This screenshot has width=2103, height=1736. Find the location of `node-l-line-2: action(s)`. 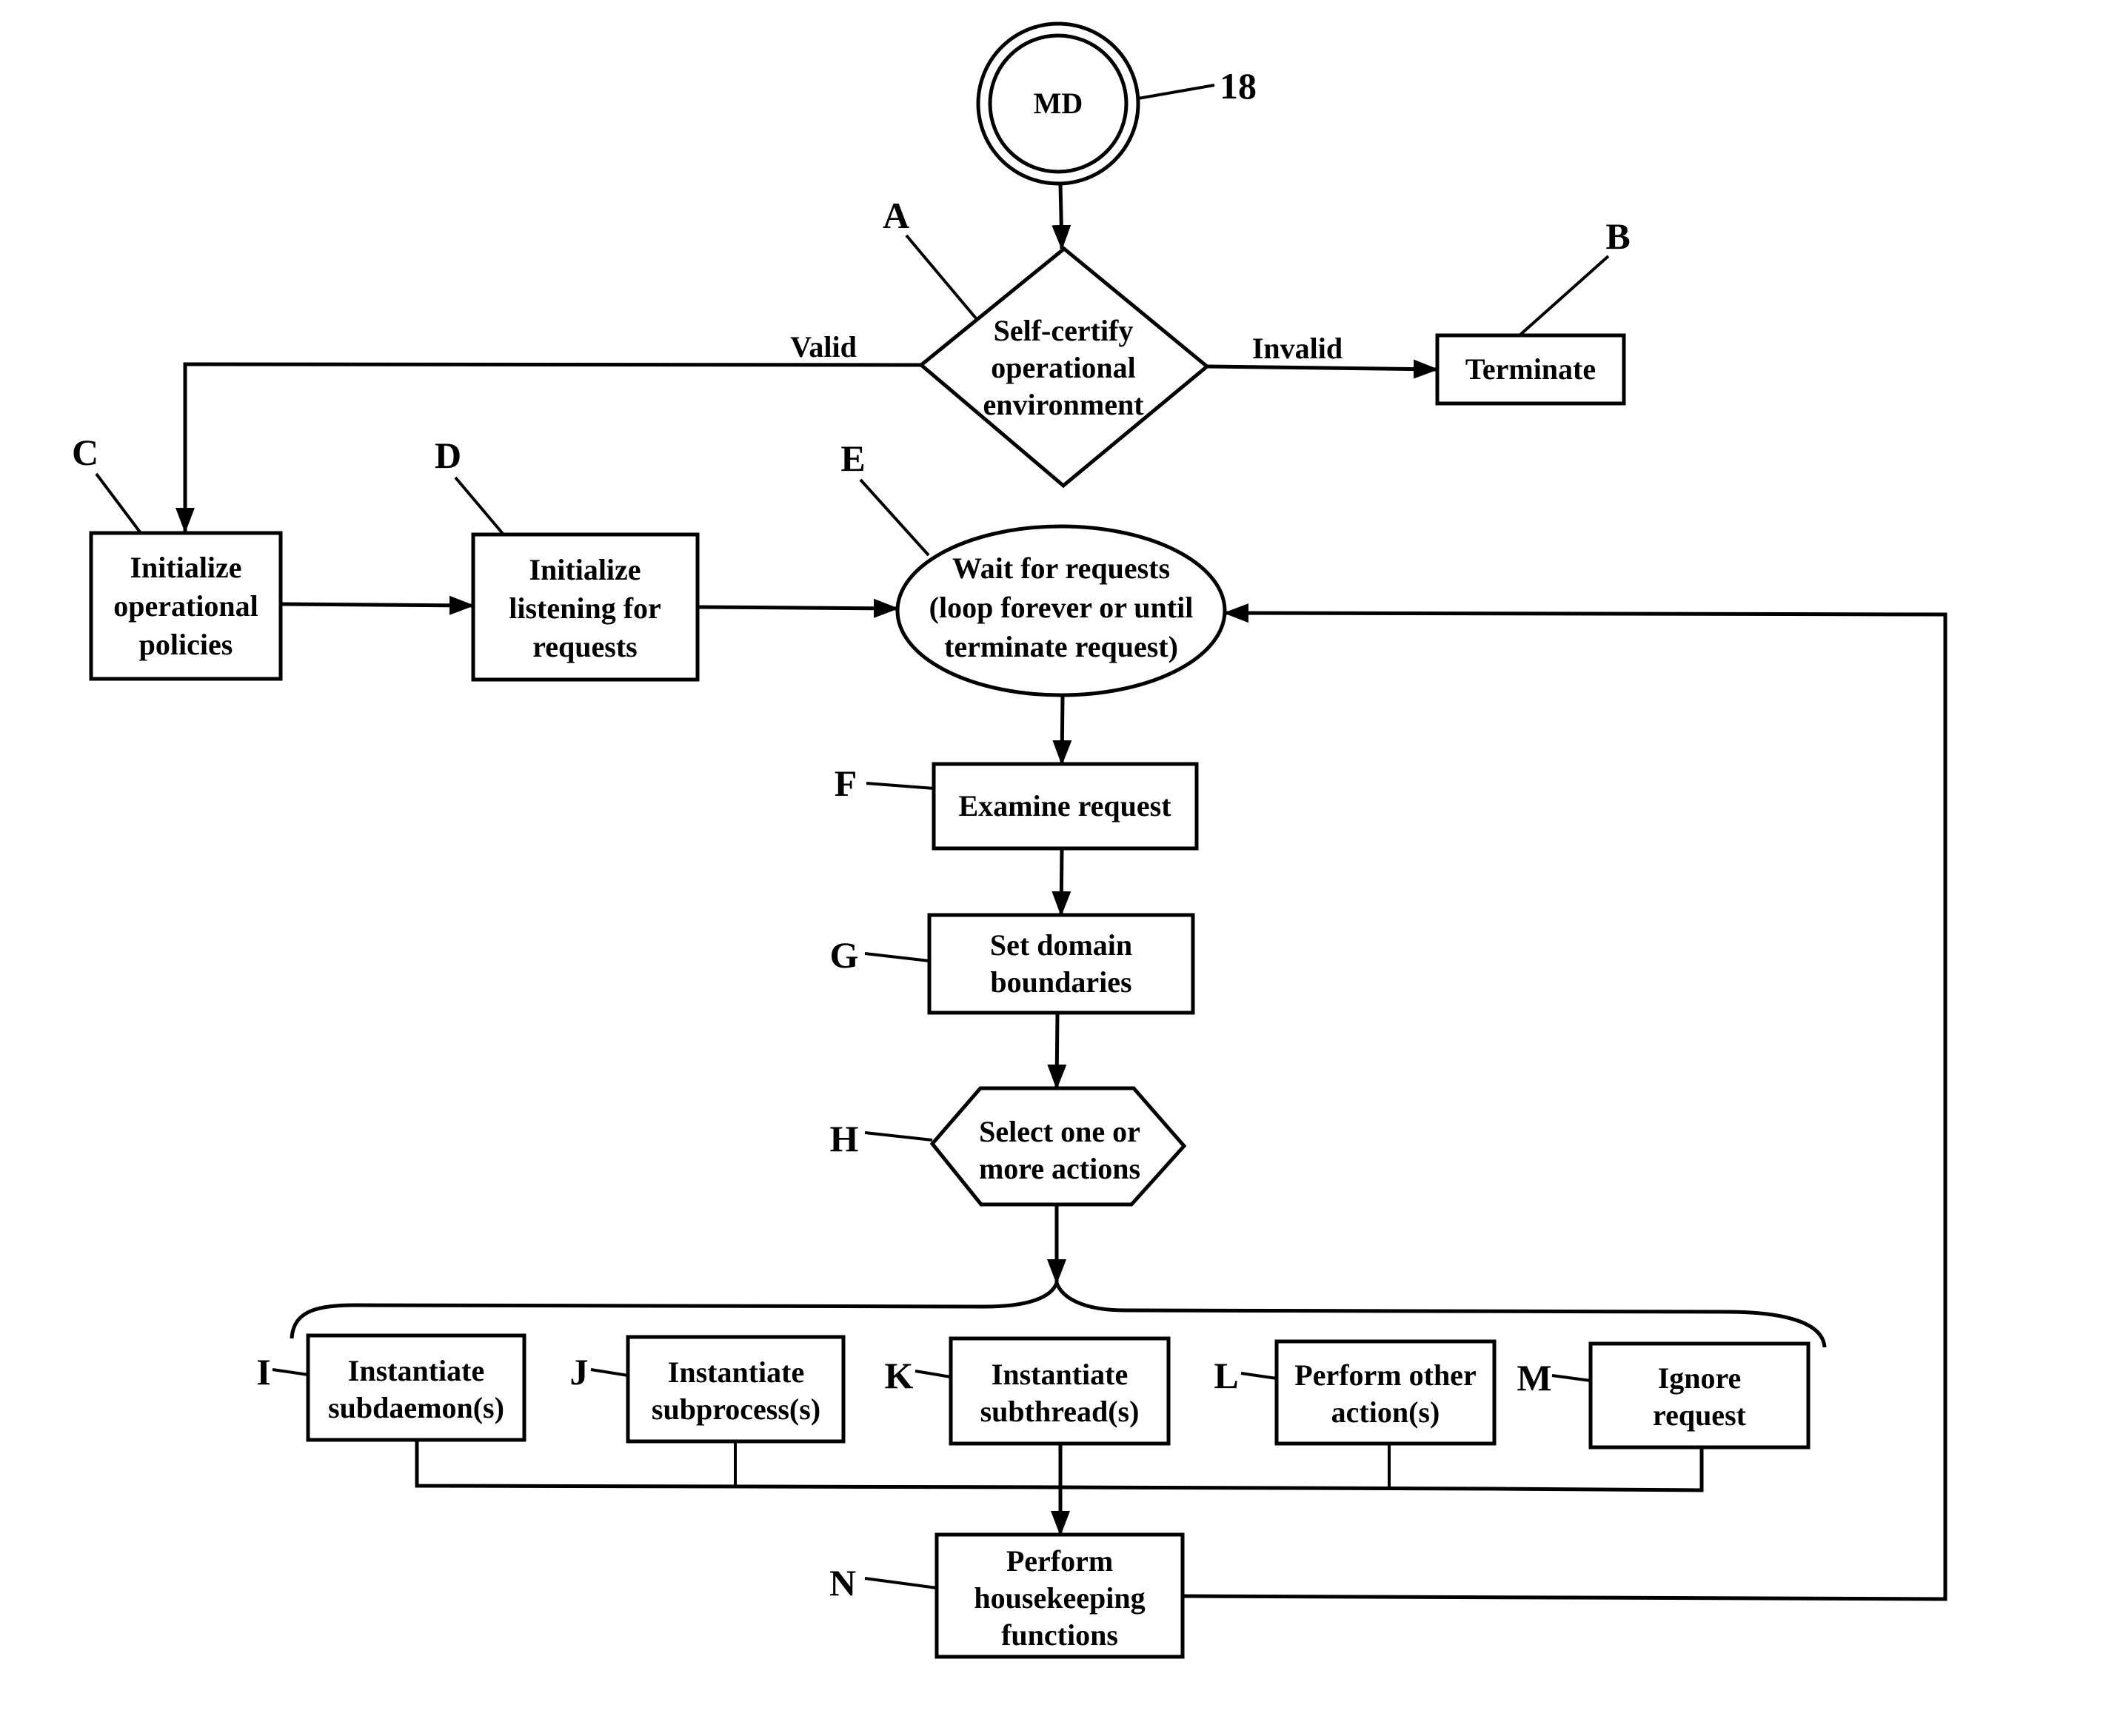

node-l-line-2: action(s) is located at coordinates (1385, 1412).